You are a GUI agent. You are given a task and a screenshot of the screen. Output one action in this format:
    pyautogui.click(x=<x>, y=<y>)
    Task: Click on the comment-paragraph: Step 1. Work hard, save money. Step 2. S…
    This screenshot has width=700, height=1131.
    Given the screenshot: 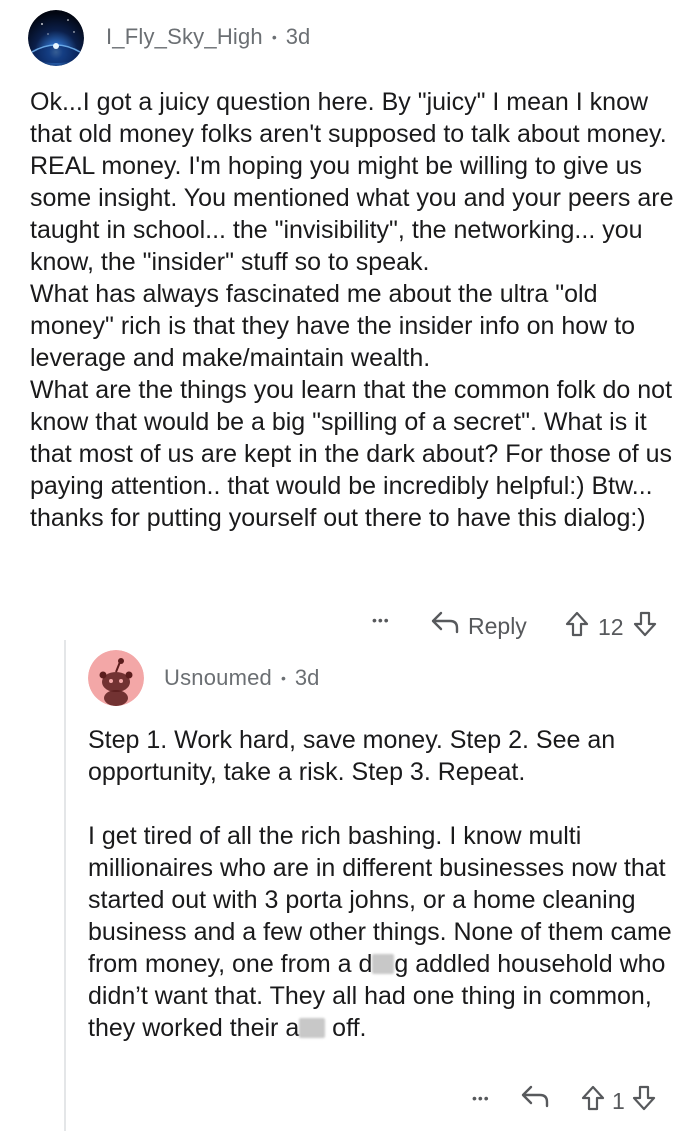 What is the action you would take?
    pyautogui.click(x=352, y=756)
    